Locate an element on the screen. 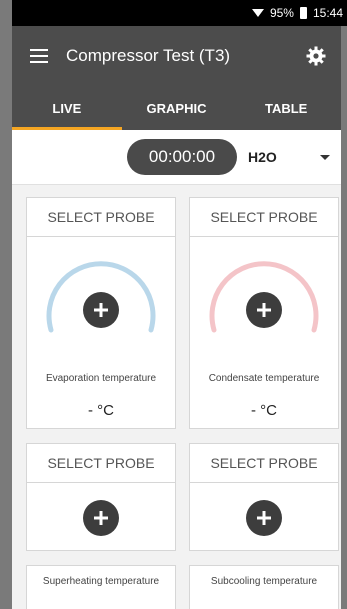 Image resolution: width=347 pixels, height=609 pixels. condensate-temperature-label: Condensate temperature is located at coordinates (264, 378).